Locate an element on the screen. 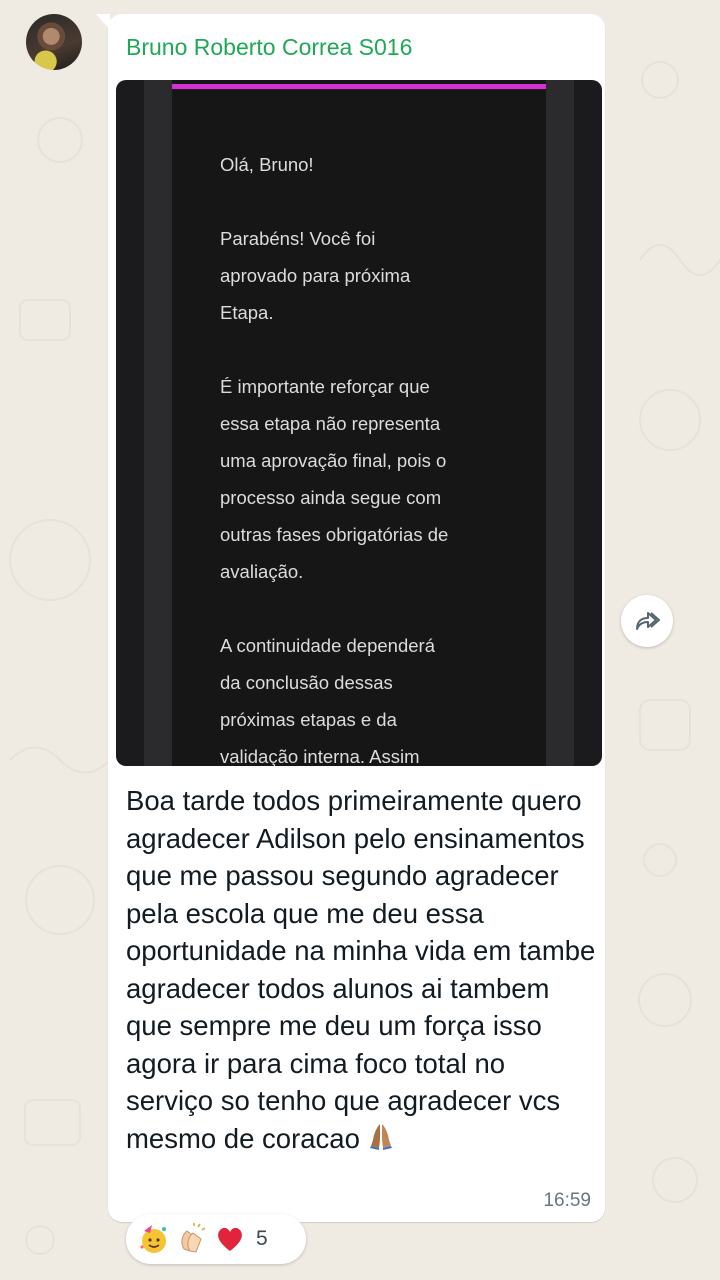 The image size is (720, 1280). reaction-count: 5 is located at coordinates (262, 1238).